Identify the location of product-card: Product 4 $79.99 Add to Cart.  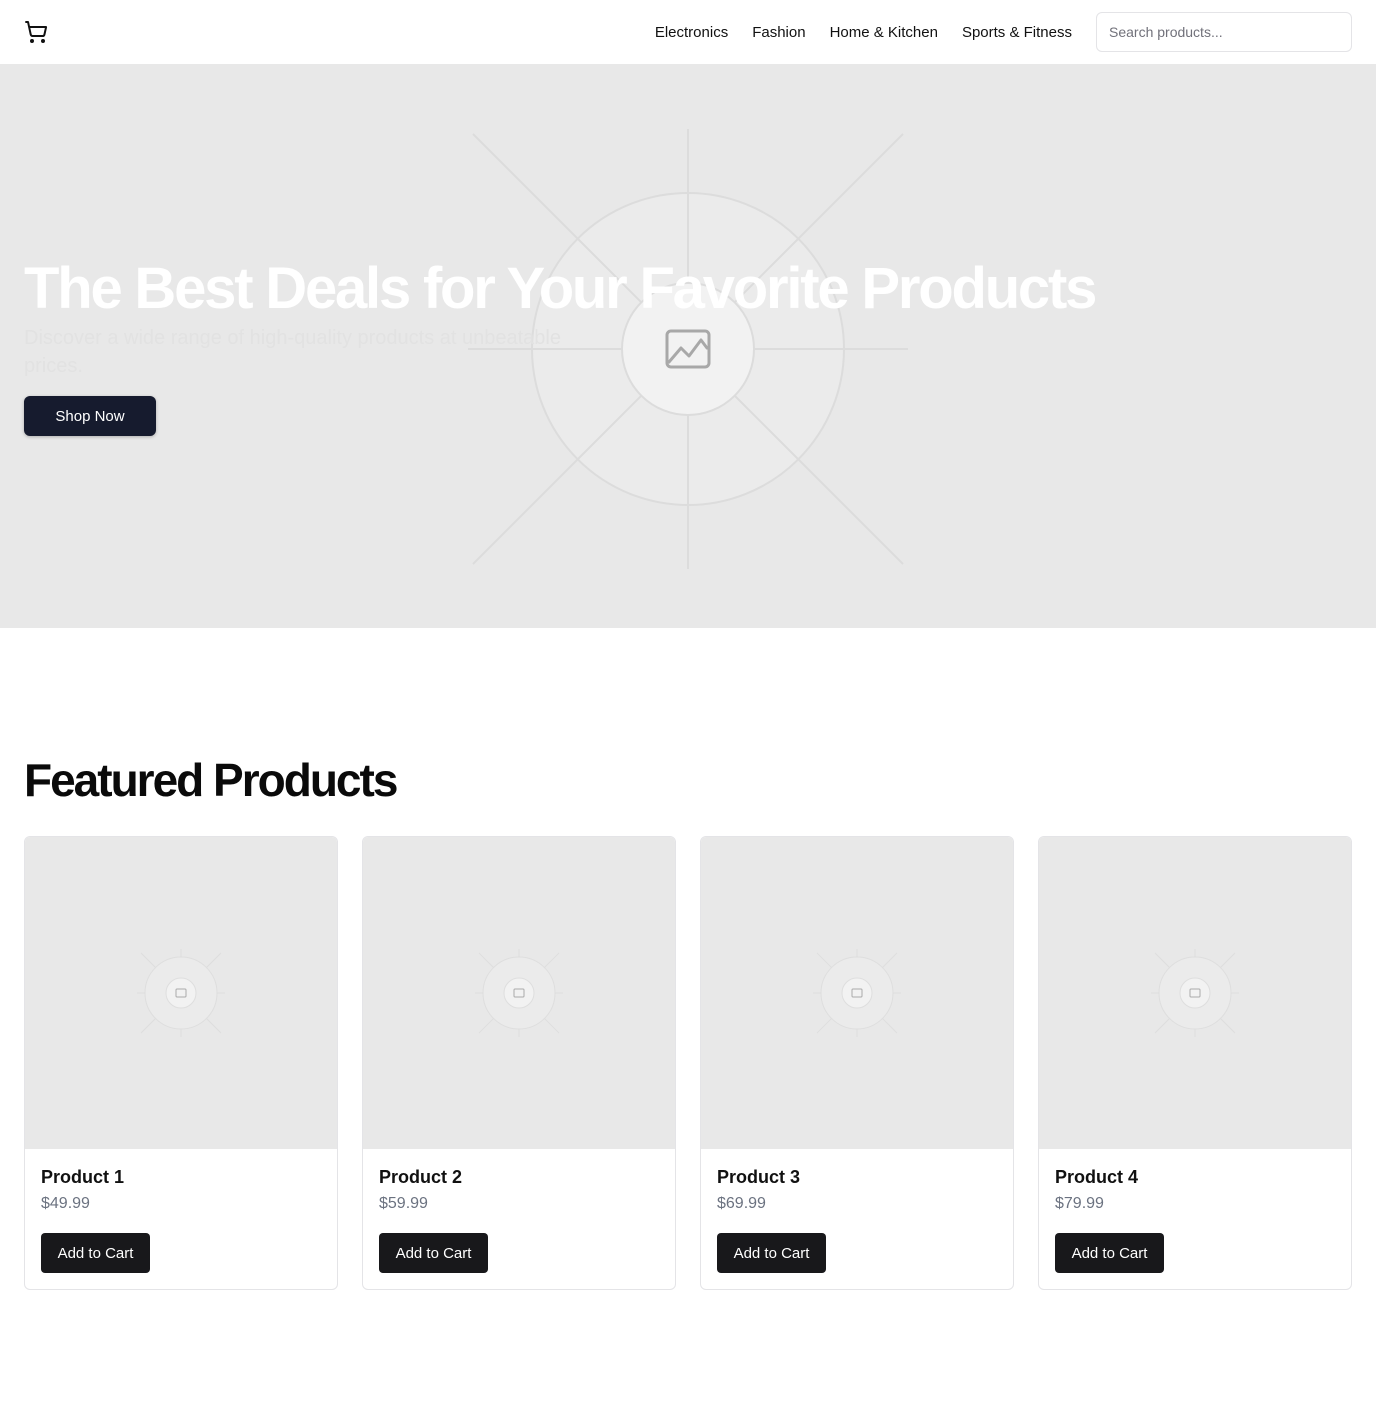
(1195, 1063).